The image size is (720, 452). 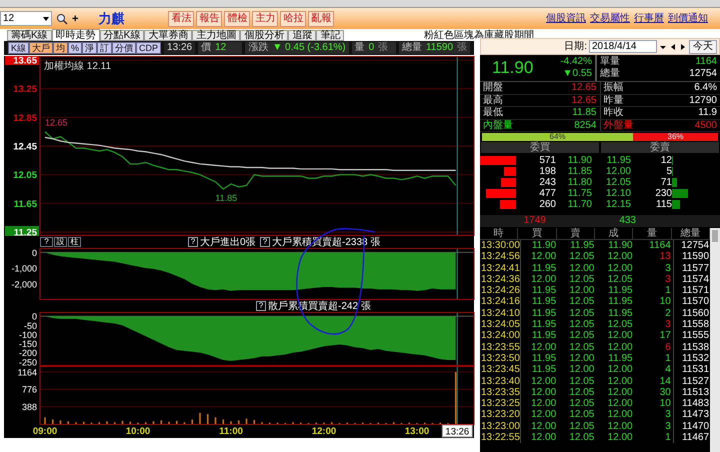 What do you see at coordinates (62, 18) in the screenshot?
I see `search-icon` at bounding box center [62, 18].